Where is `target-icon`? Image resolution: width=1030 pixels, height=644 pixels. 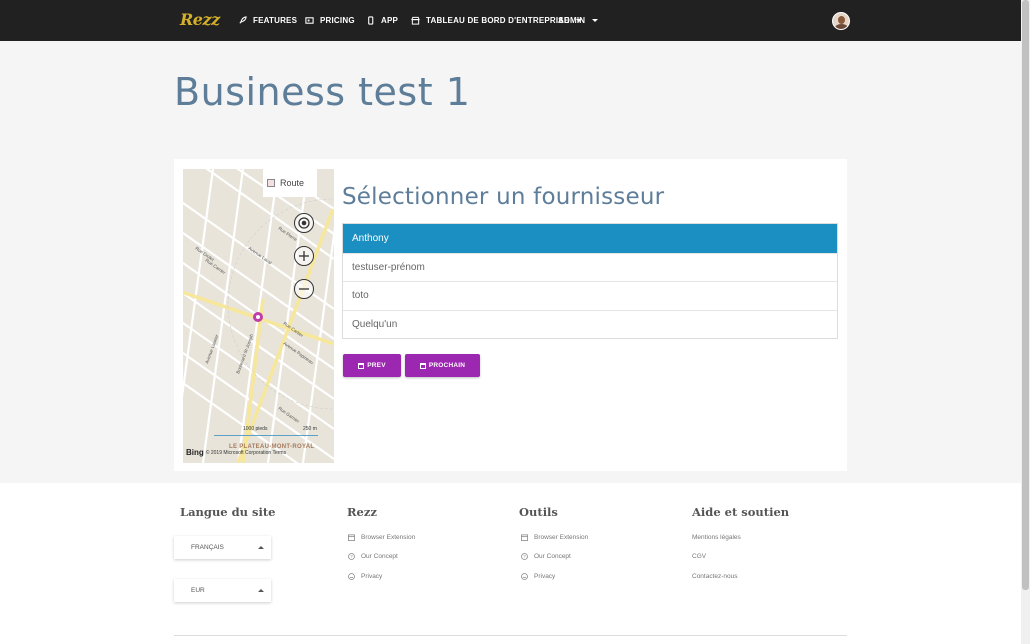
target-icon is located at coordinates (304, 223).